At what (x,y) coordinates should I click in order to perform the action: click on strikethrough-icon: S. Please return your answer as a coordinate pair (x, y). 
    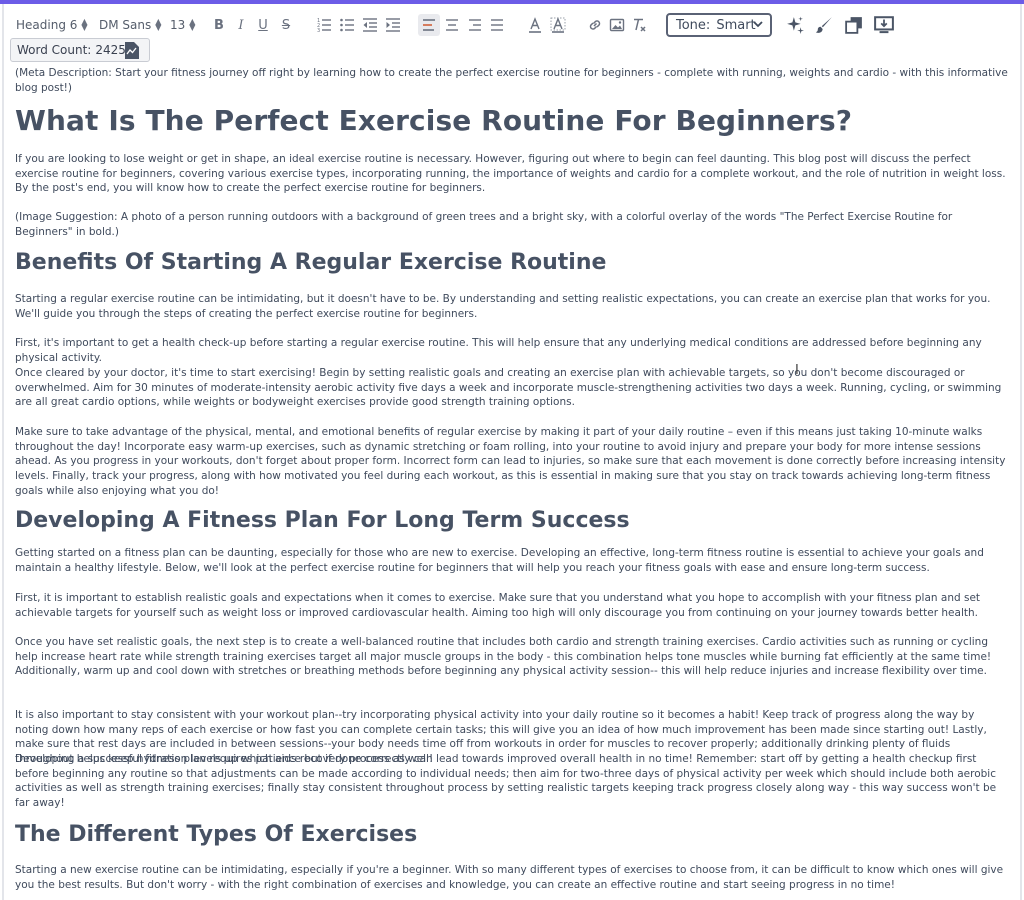
    Looking at the image, I should click on (286, 25).